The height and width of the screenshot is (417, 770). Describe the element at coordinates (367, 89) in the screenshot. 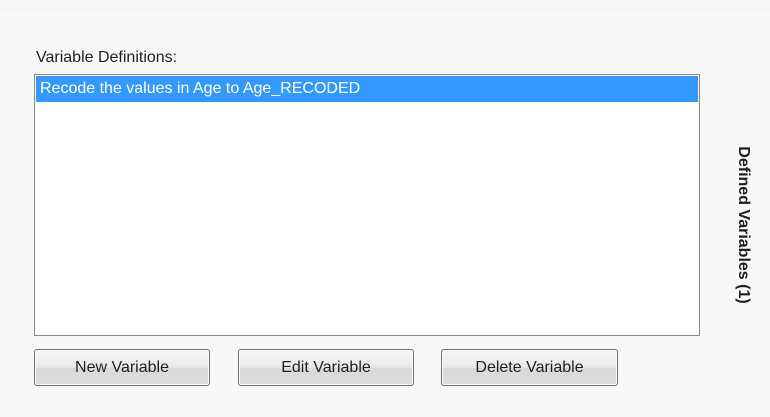

I see `variable-definition-item: Recode the values in Age to Age_RECODED` at that location.